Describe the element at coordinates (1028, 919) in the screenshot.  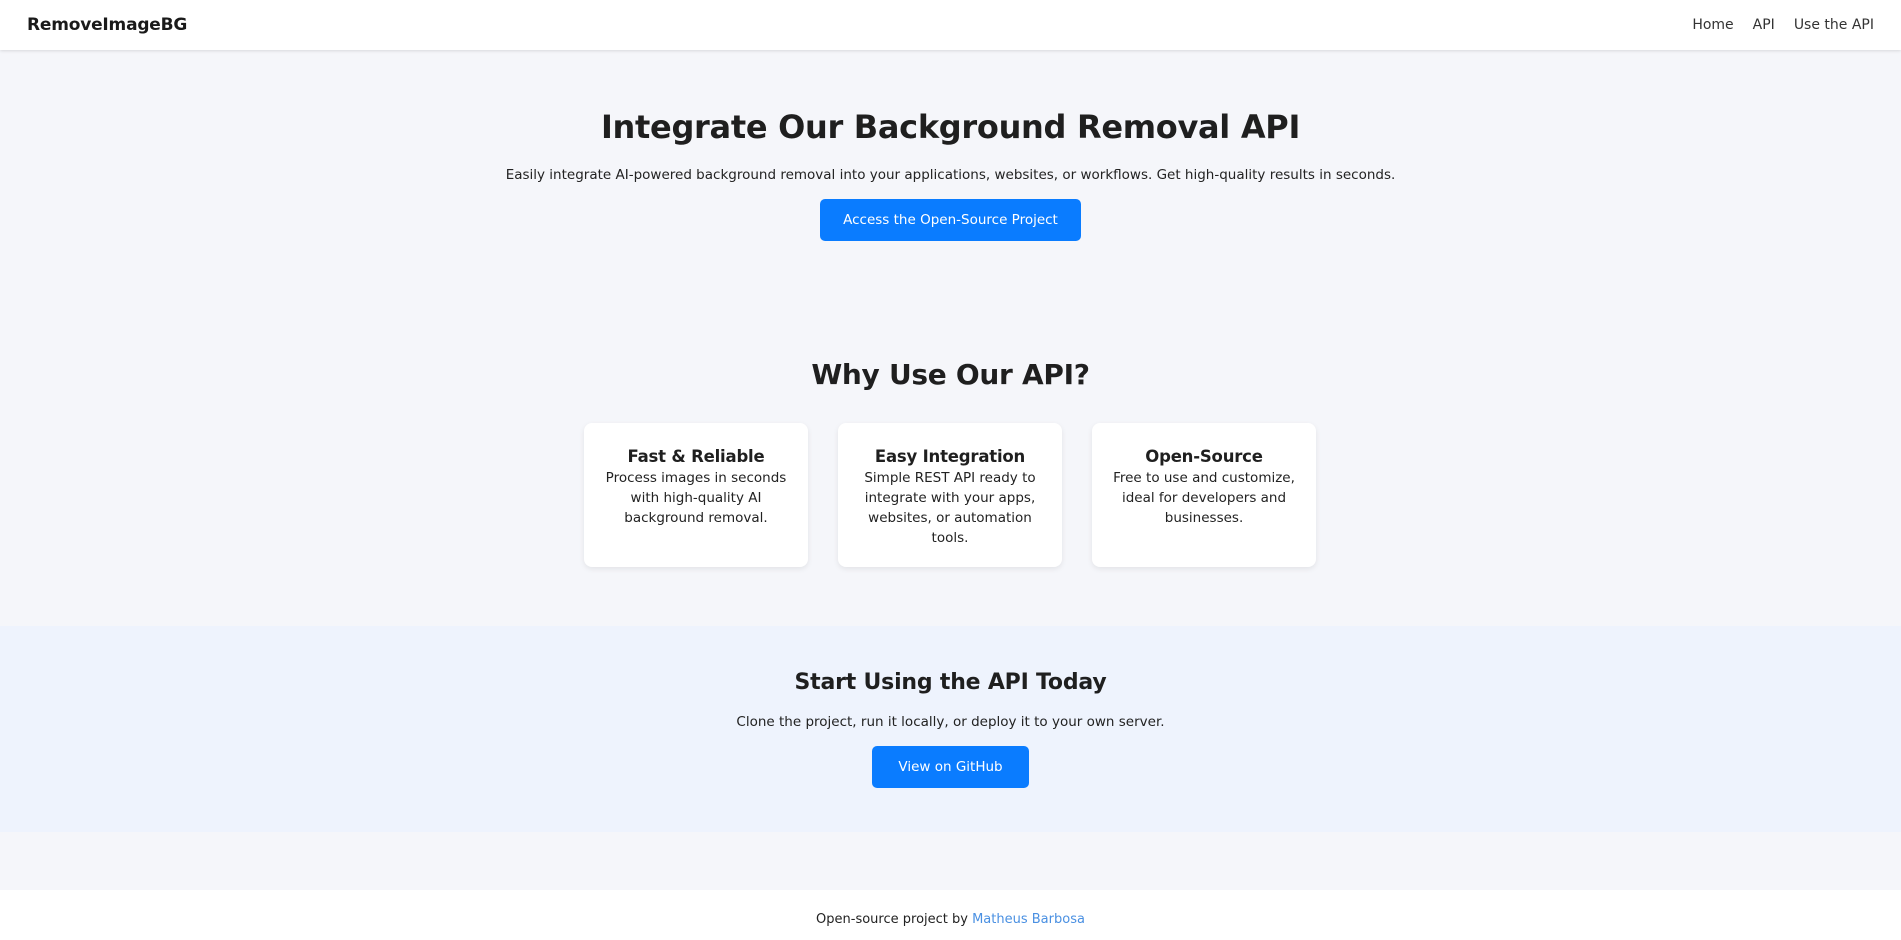
I see `author-link: Matheus Barbosa` at that location.